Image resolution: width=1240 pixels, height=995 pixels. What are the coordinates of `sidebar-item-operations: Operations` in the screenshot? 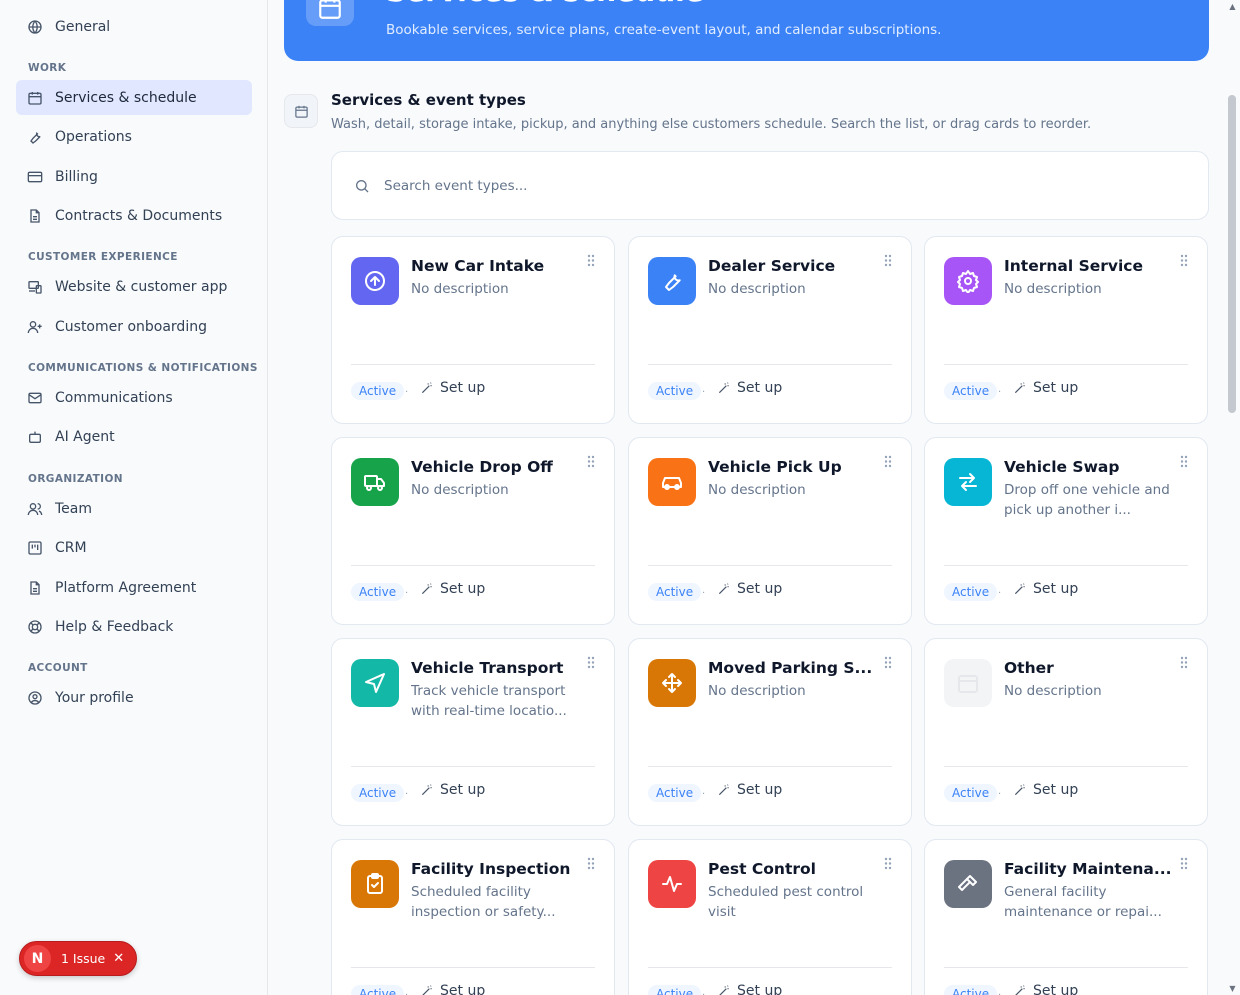 It's located at (134, 136).